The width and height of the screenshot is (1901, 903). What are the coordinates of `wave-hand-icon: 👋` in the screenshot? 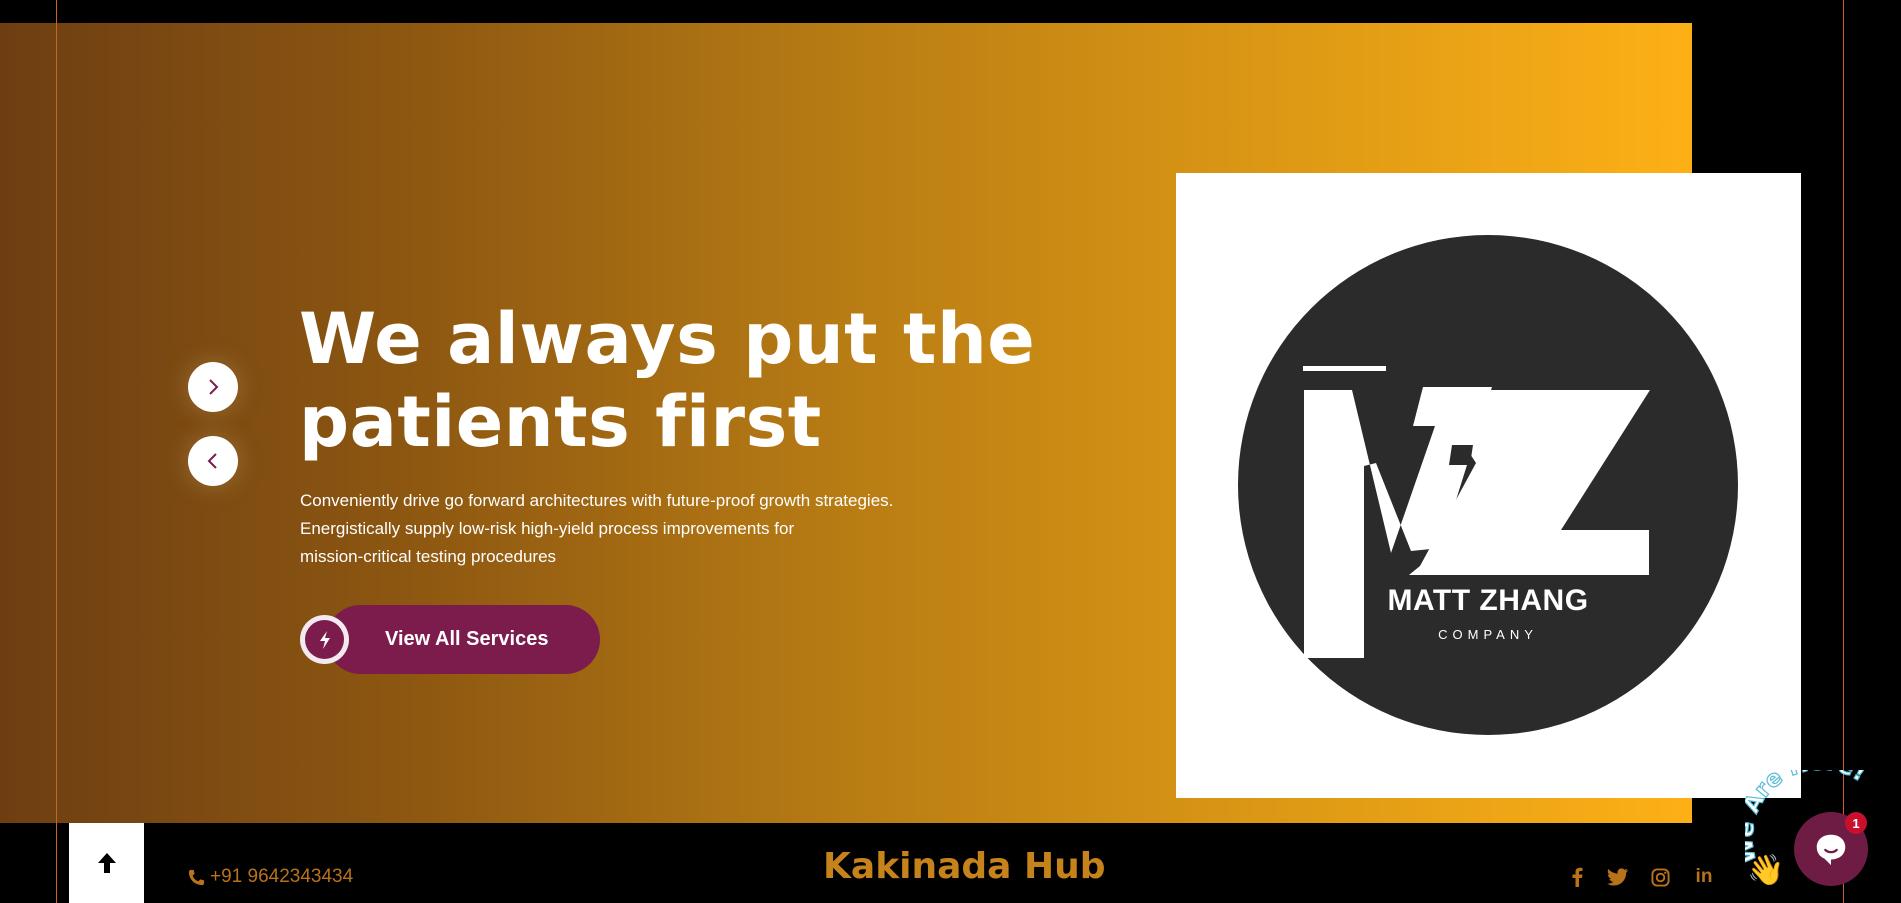 It's located at (1765, 870).